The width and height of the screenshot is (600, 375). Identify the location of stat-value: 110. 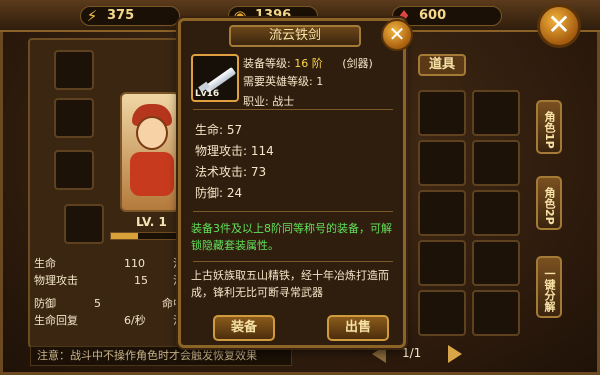
(134, 263).